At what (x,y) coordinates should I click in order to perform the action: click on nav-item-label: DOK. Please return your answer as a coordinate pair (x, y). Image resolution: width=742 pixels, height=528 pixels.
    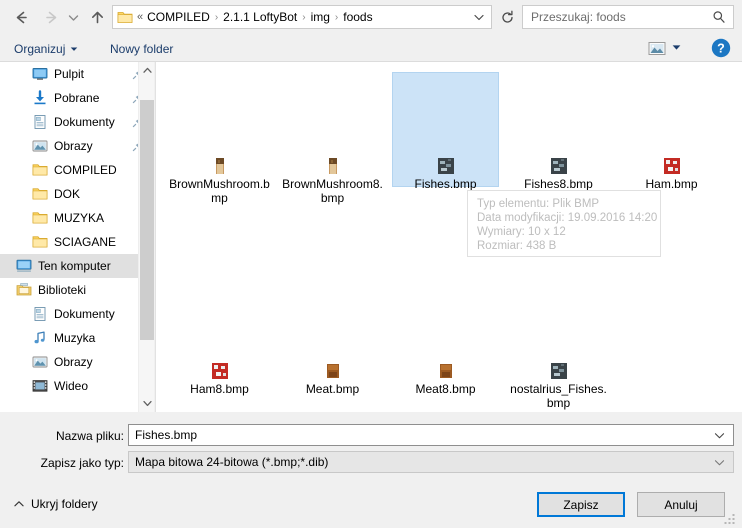
    Looking at the image, I should click on (67, 194).